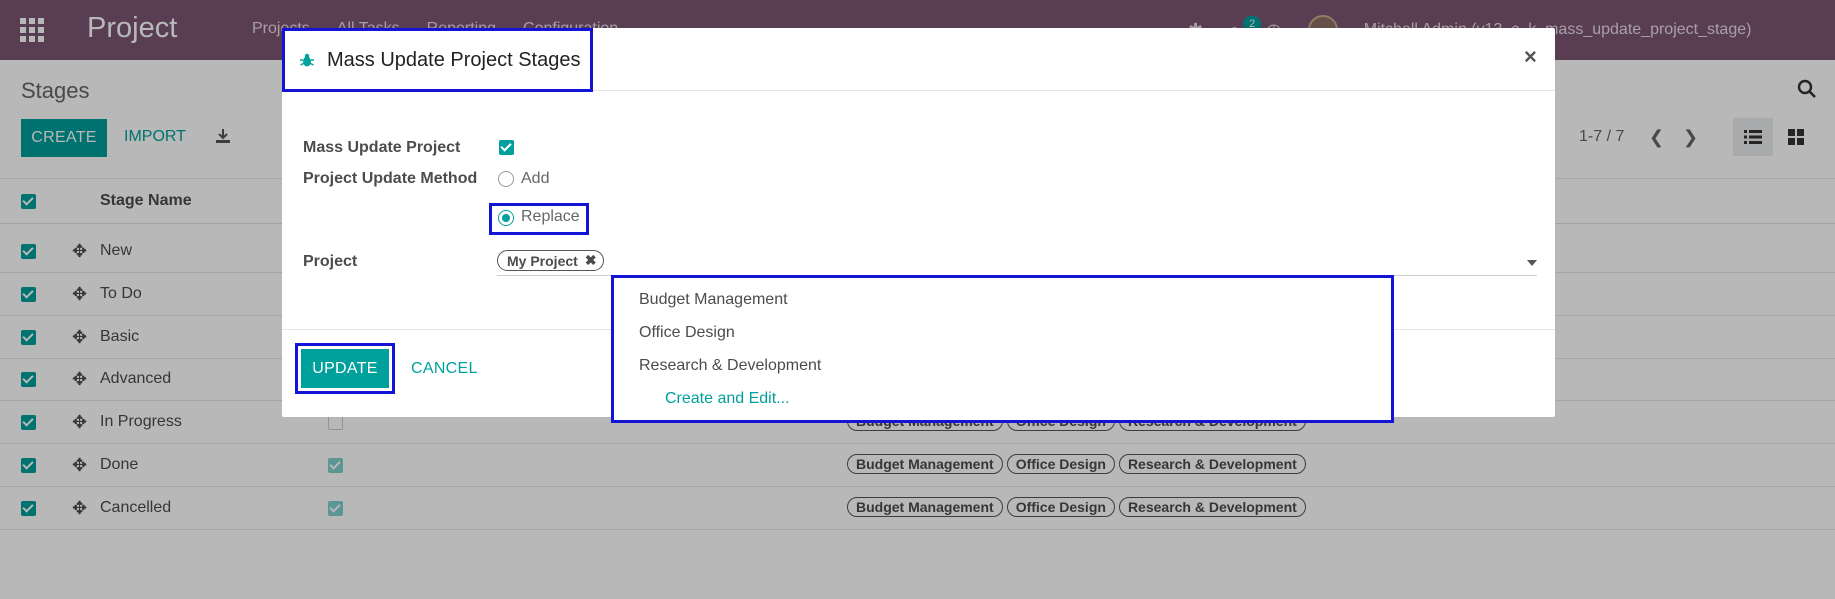 The image size is (1835, 599). I want to click on dropdown-option: Research & Development, so click(730, 366).